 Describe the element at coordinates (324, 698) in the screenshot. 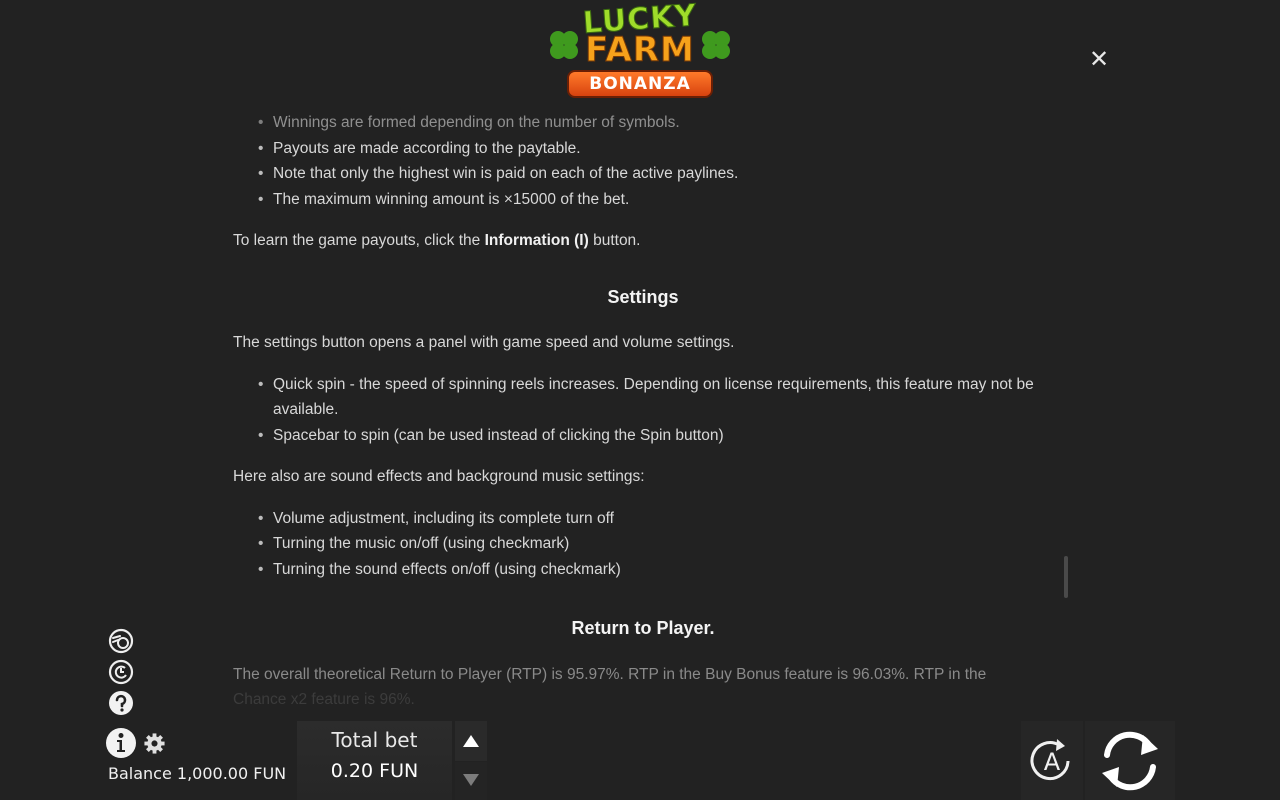

I see `rtp-text-continued: Chance x2 feature is 96%.` at that location.